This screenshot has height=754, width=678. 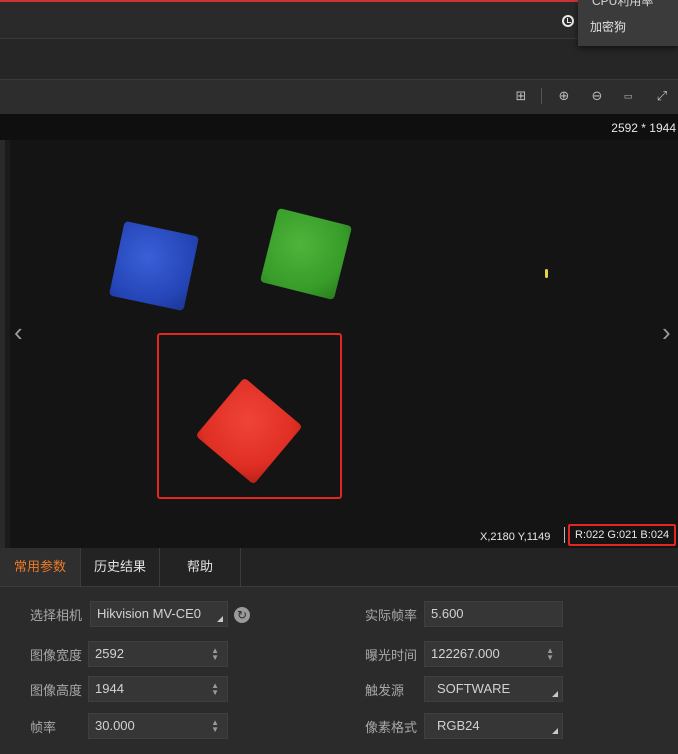 What do you see at coordinates (115, 725) in the screenshot?
I see `fps-value: 30.000` at bounding box center [115, 725].